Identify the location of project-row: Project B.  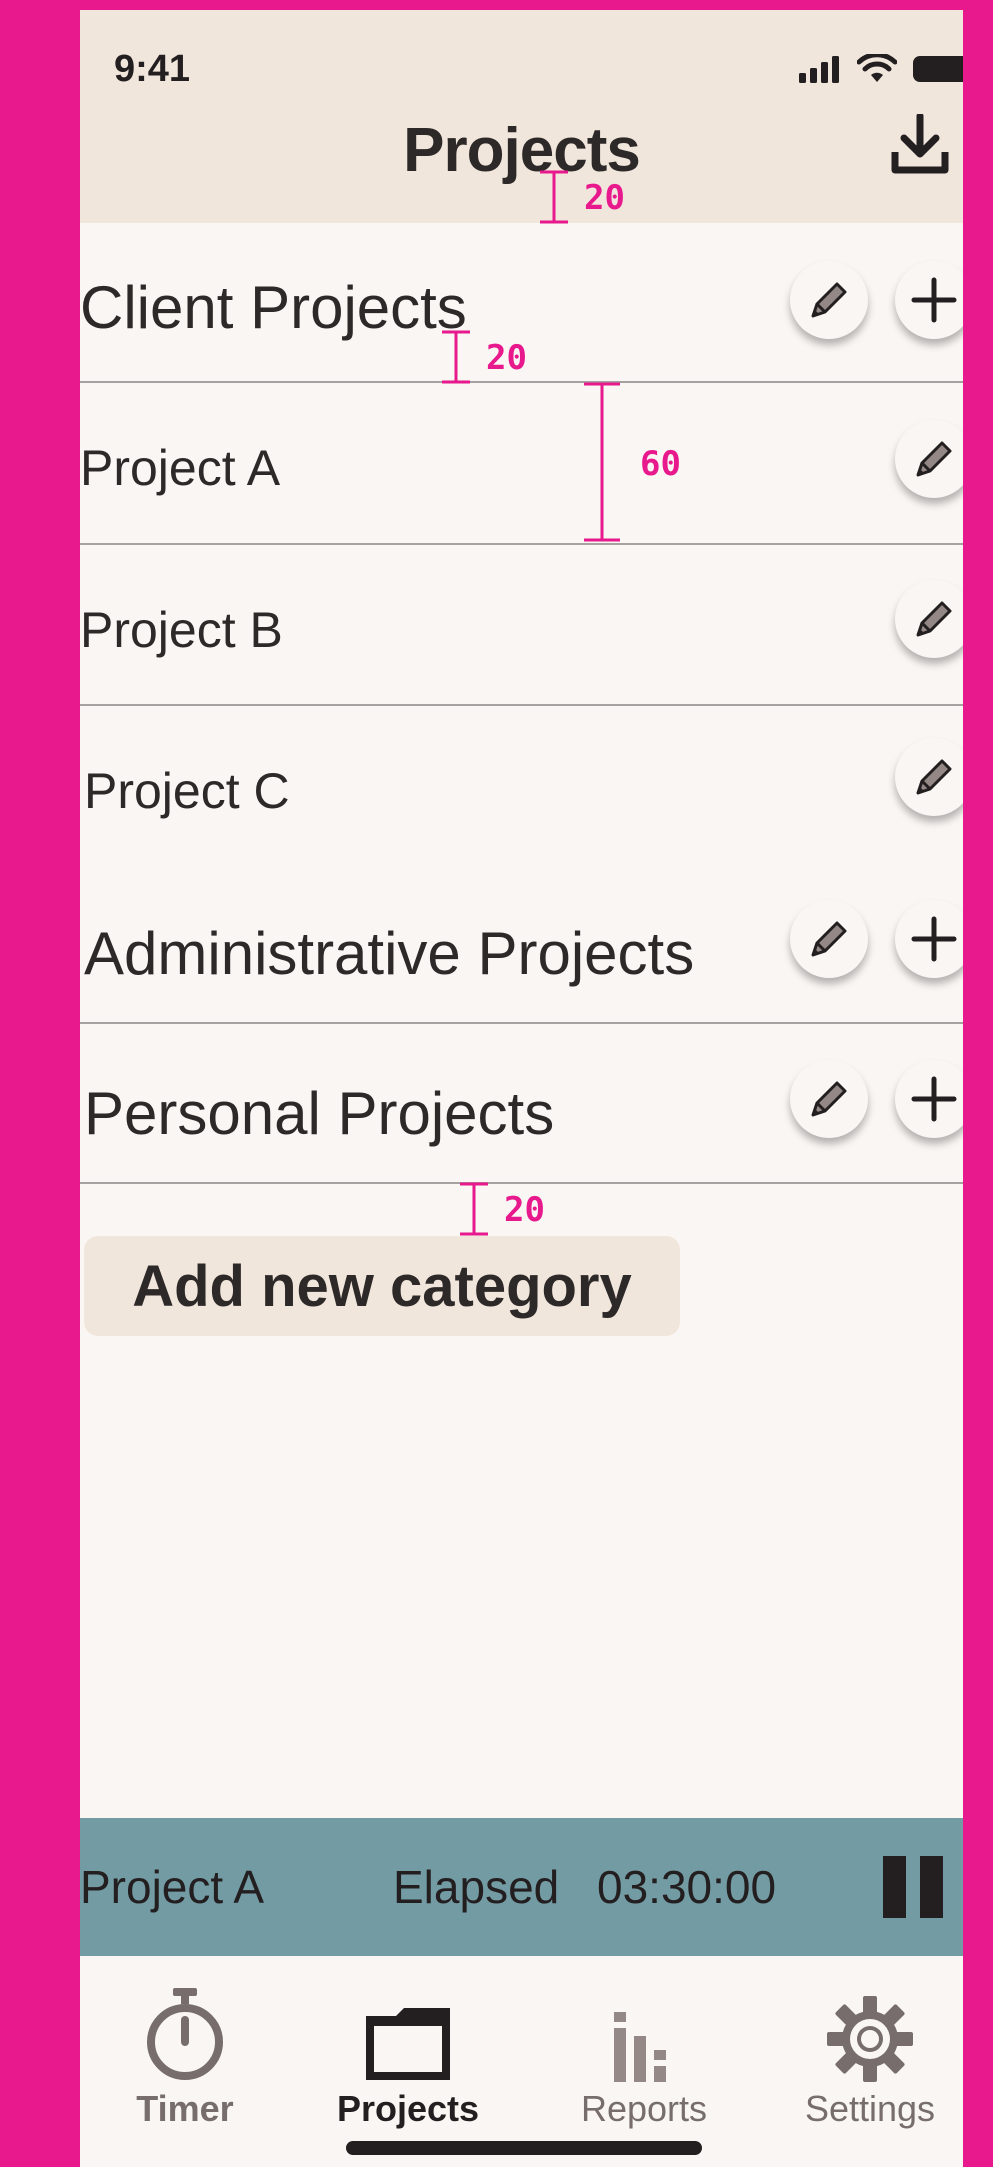
(521, 625).